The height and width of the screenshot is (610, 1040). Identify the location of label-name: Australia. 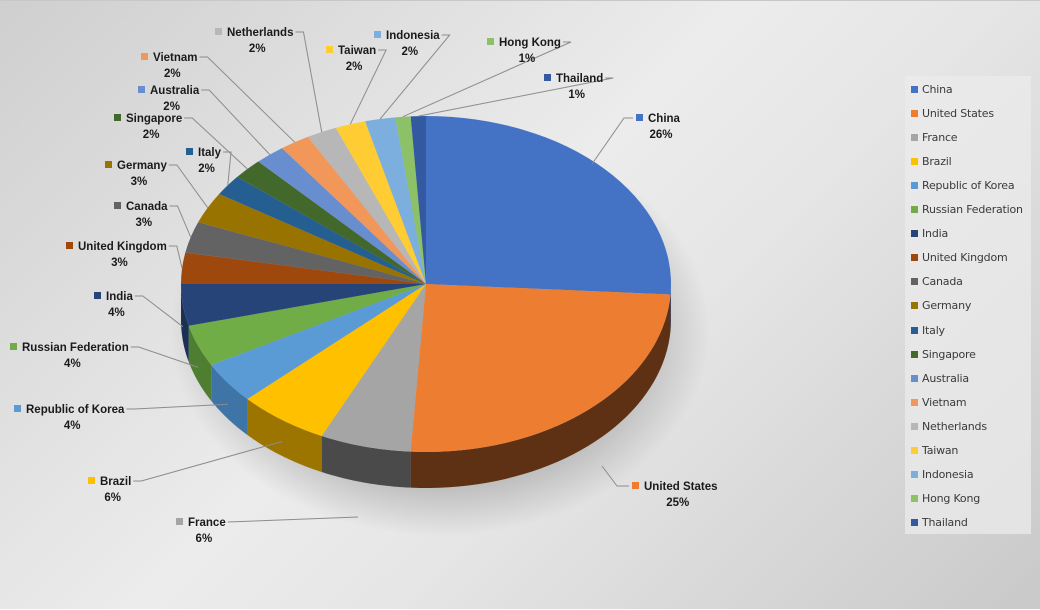
(175, 91).